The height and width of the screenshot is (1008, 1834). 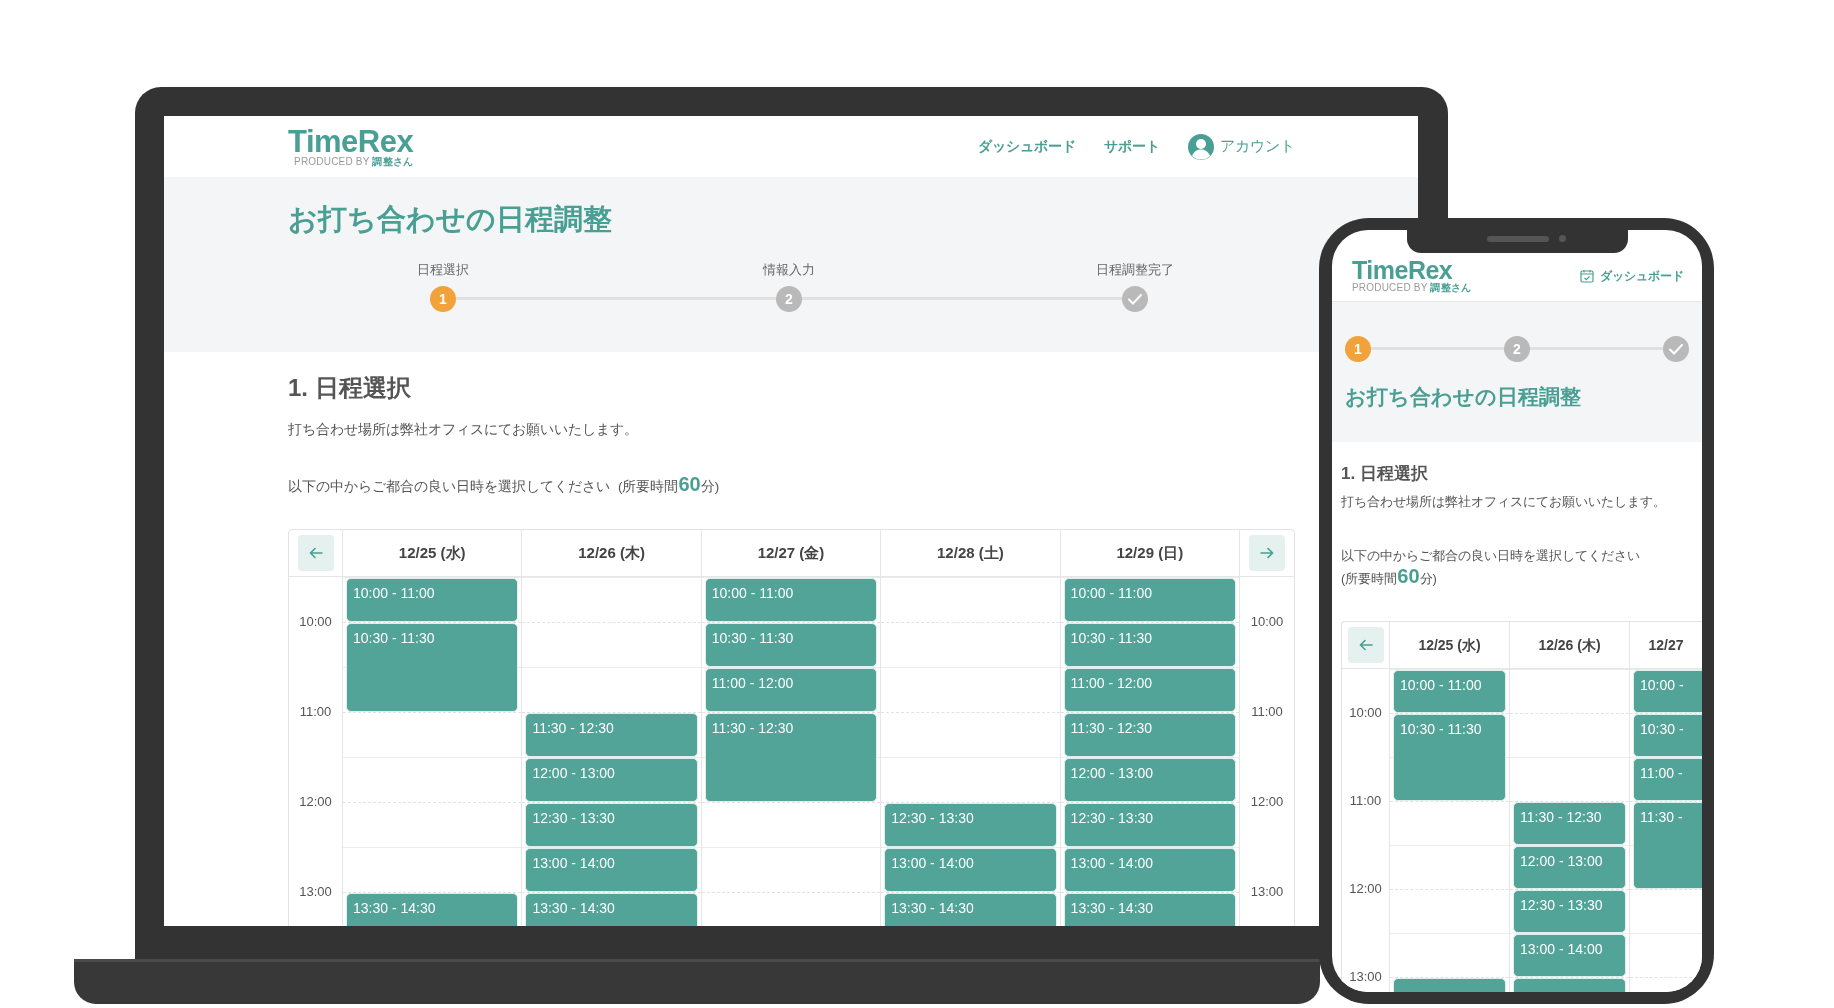 What do you see at coordinates (443, 270) in the screenshot?
I see `step-label: 日程選択` at bounding box center [443, 270].